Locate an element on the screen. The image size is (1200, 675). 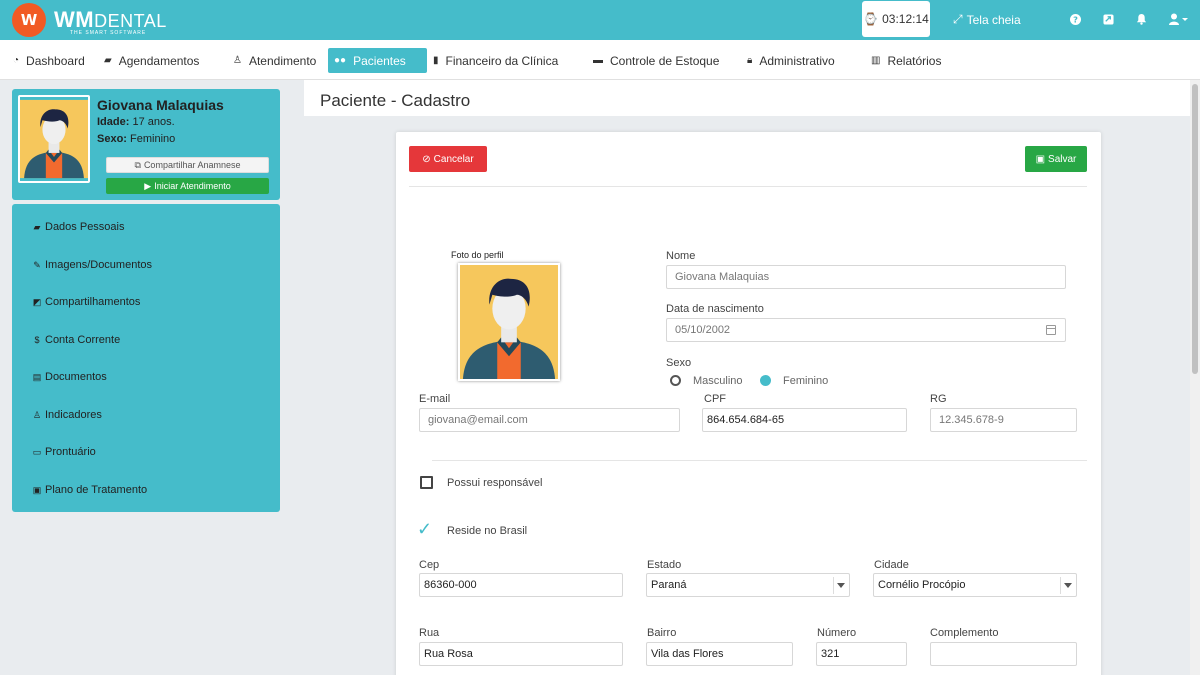
expand-icon: ⤢ is located at coordinates (958, 19).